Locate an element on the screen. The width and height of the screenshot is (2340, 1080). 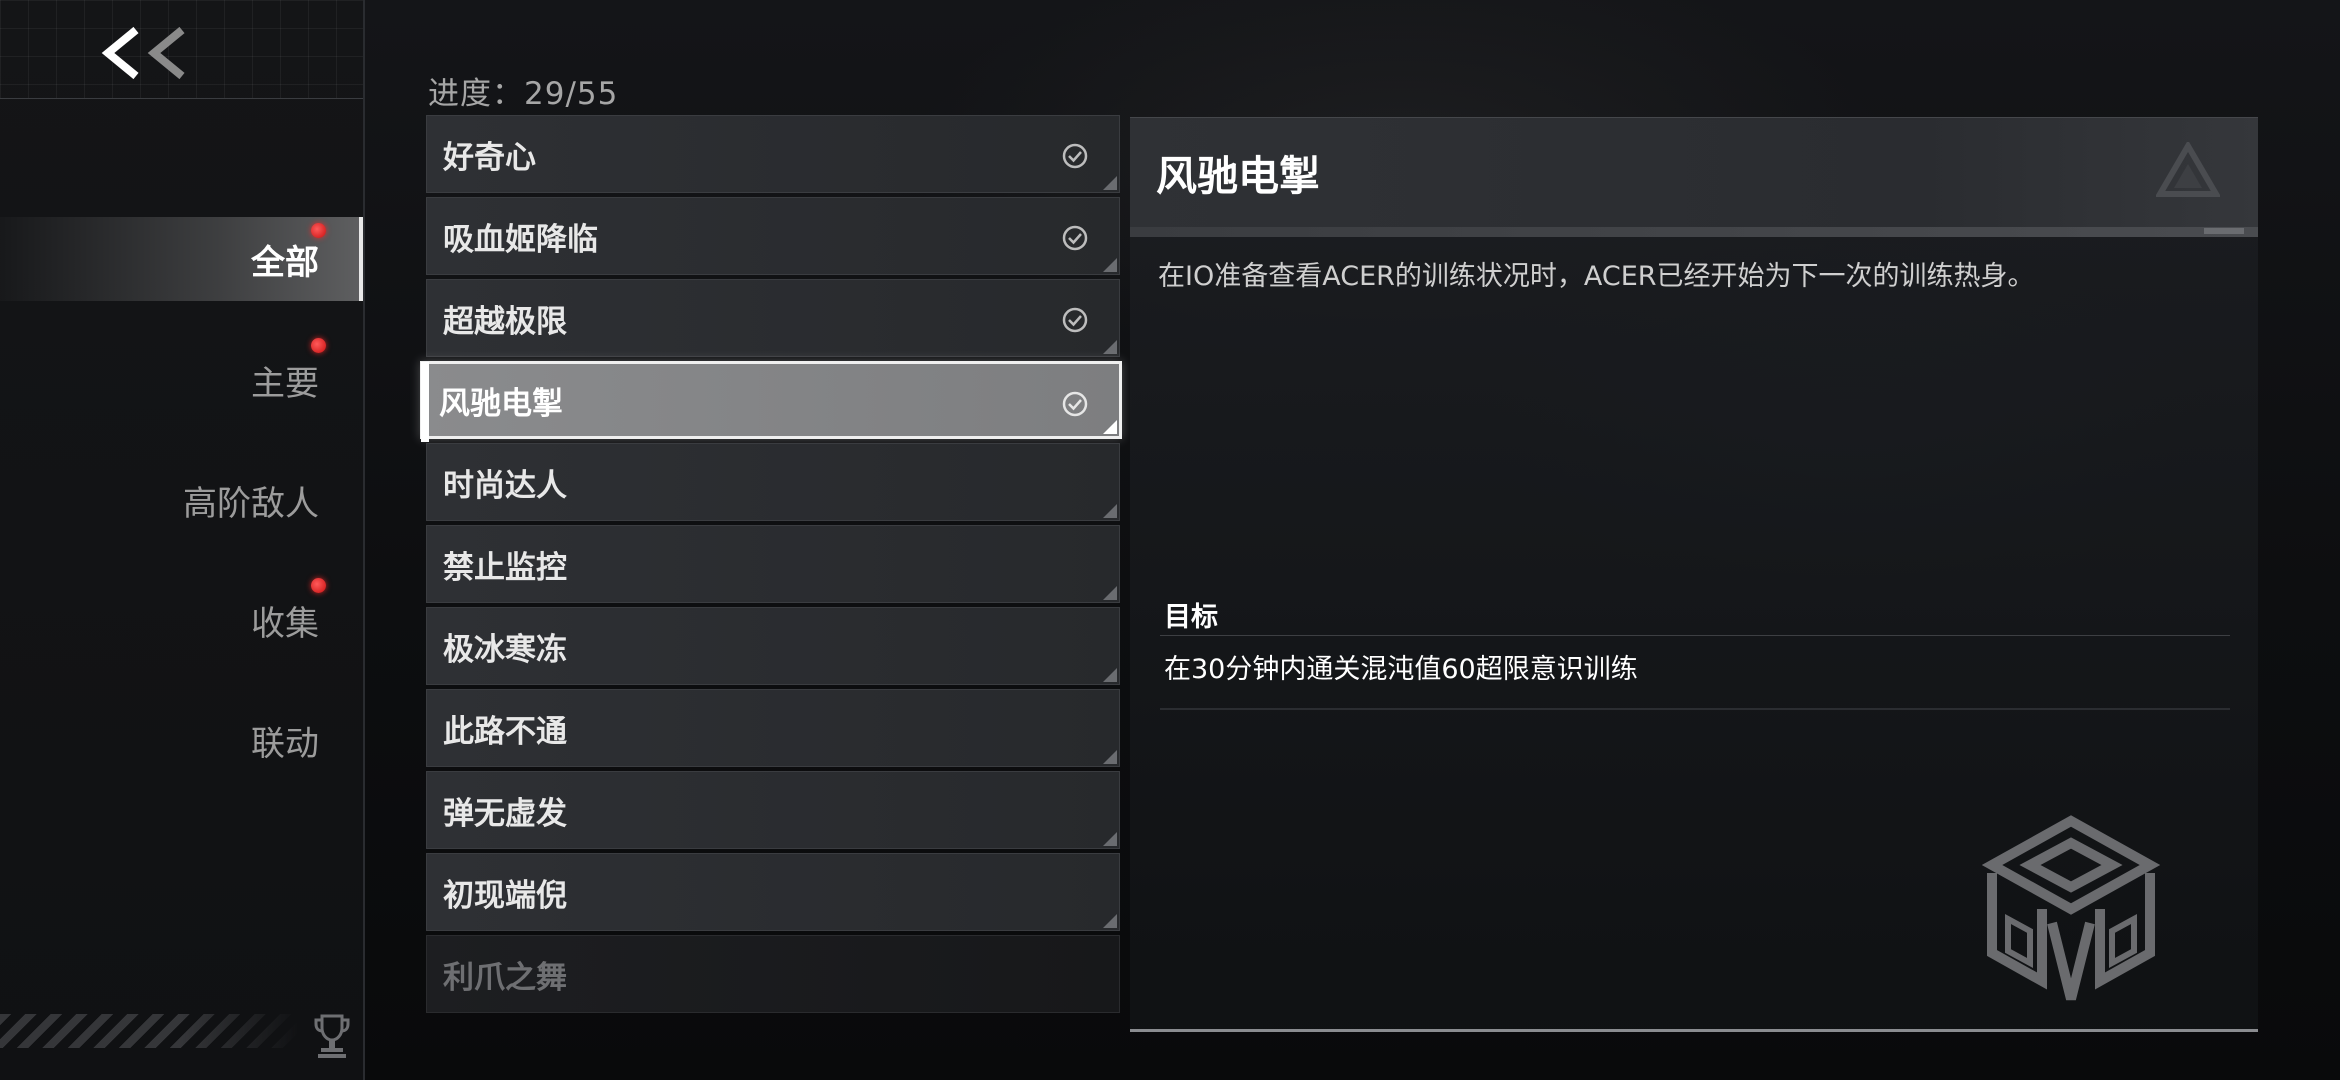
achievement-item: 超越极限 is located at coordinates (773, 318).